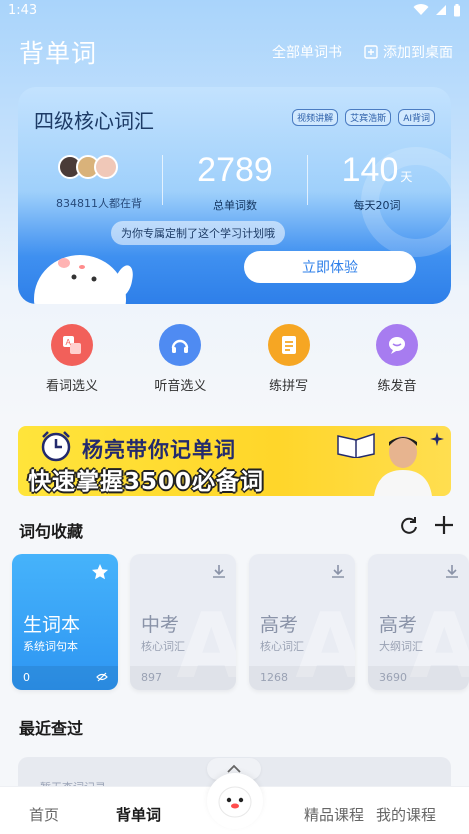 This screenshot has height=834, width=469. Describe the element at coordinates (69, 342) in the screenshot. I see `svg-text: A` at that location.